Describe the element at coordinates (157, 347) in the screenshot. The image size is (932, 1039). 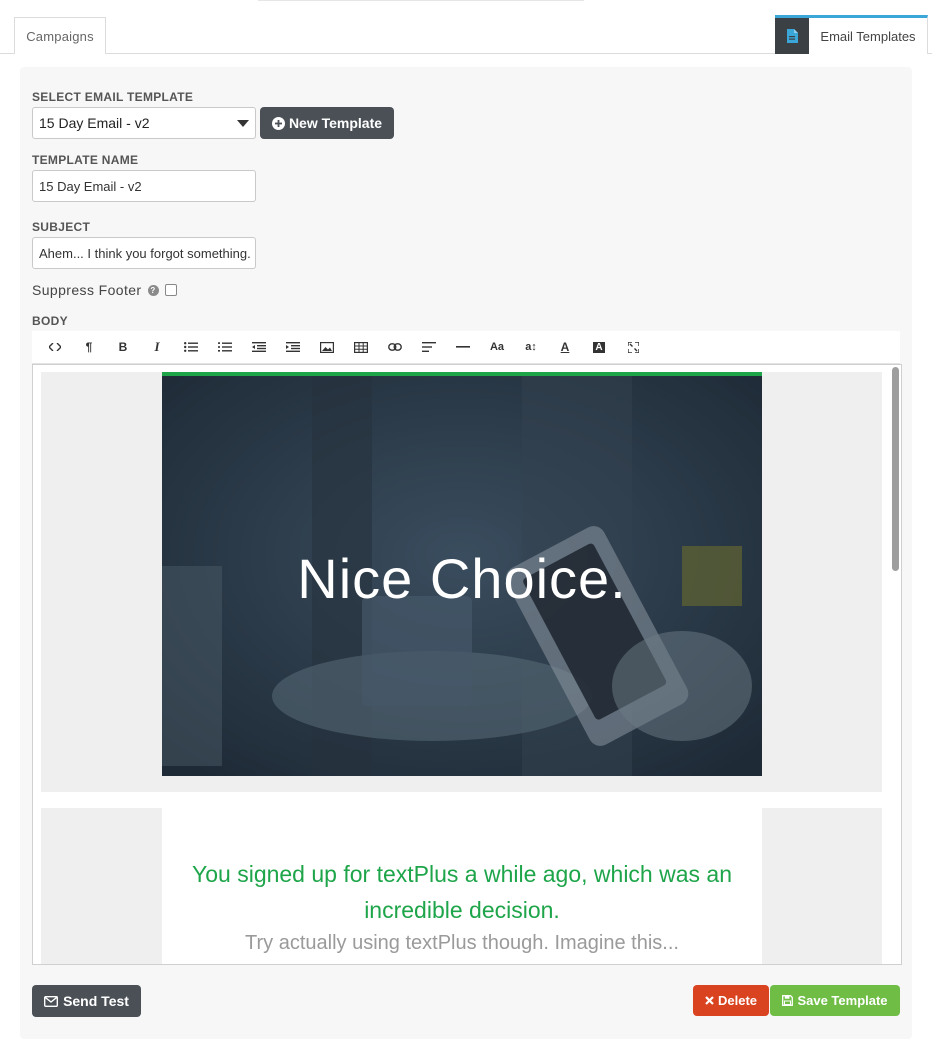
I see `italic-icon: I` at that location.